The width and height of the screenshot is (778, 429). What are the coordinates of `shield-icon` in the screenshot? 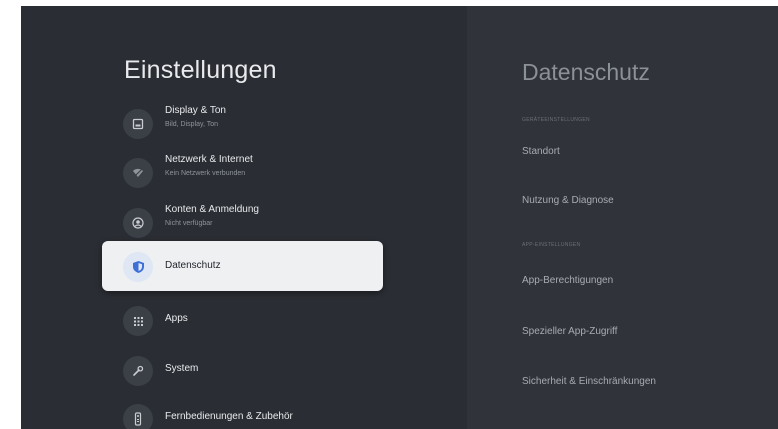 It's located at (138, 267).